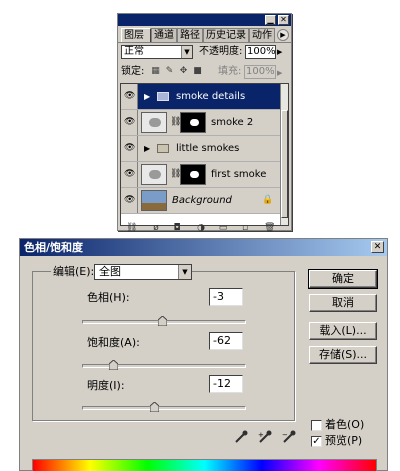 Image resolution: width=400 pixels, height=471 pixels. I want to click on saturation-slider-thumb, so click(113, 365).